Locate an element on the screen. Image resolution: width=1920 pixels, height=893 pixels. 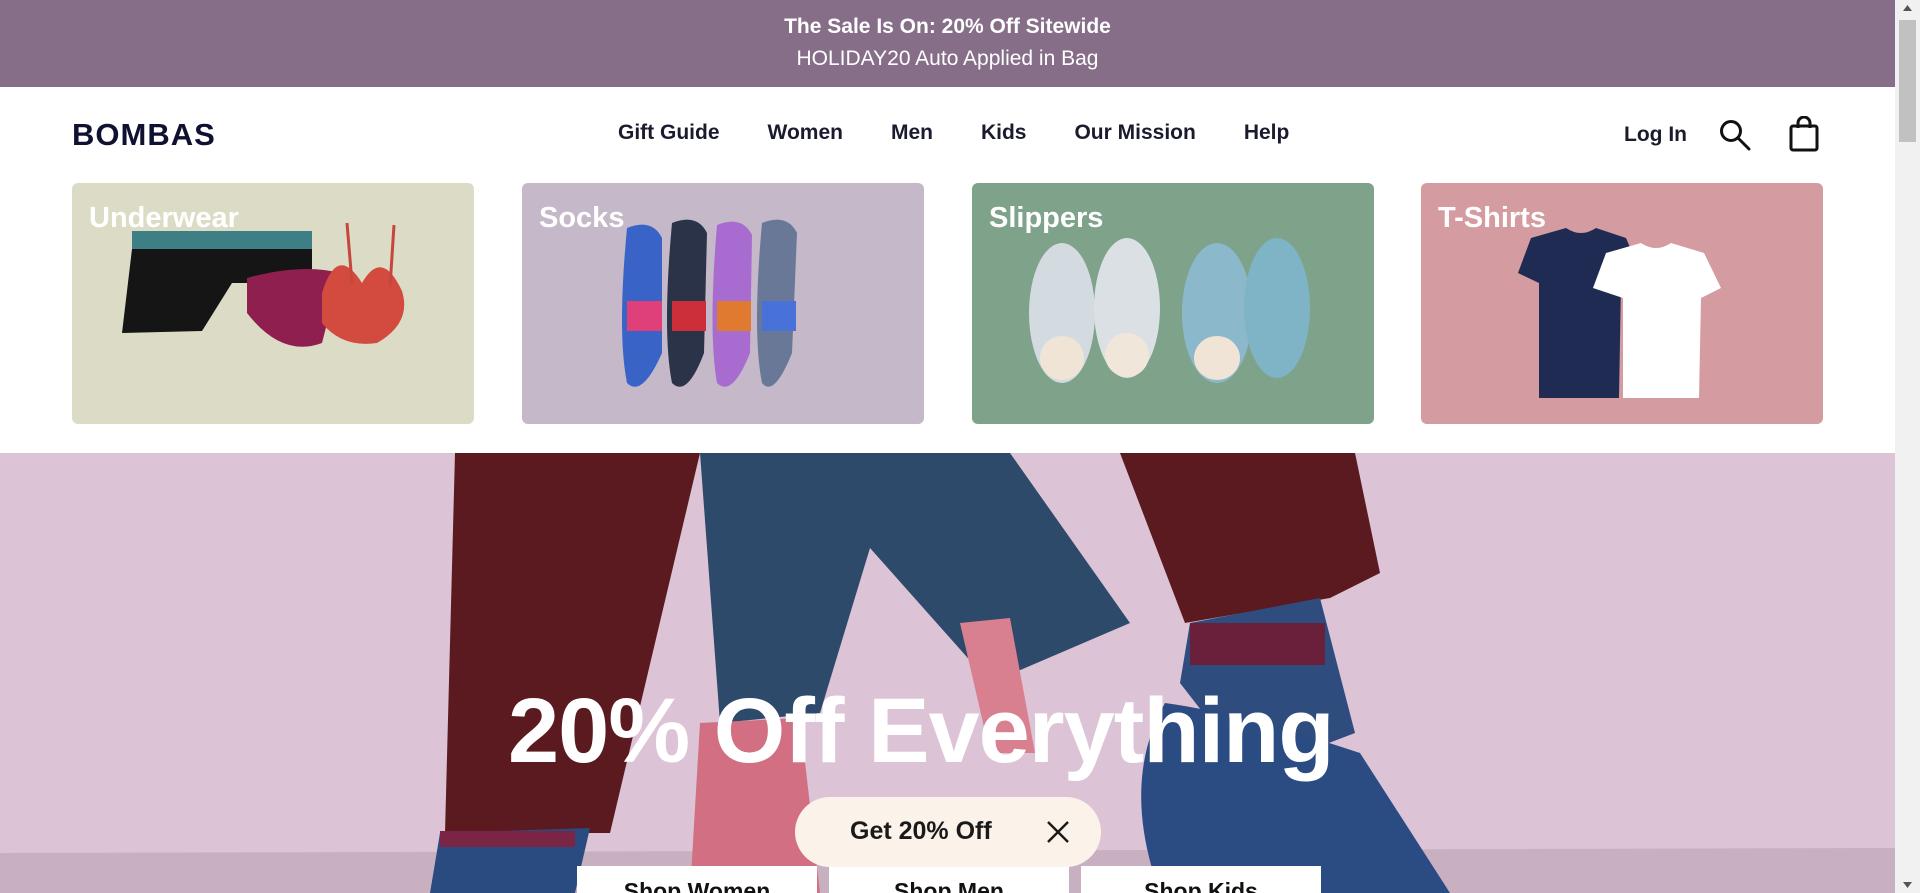
search-icon is located at coordinates (1735, 135).